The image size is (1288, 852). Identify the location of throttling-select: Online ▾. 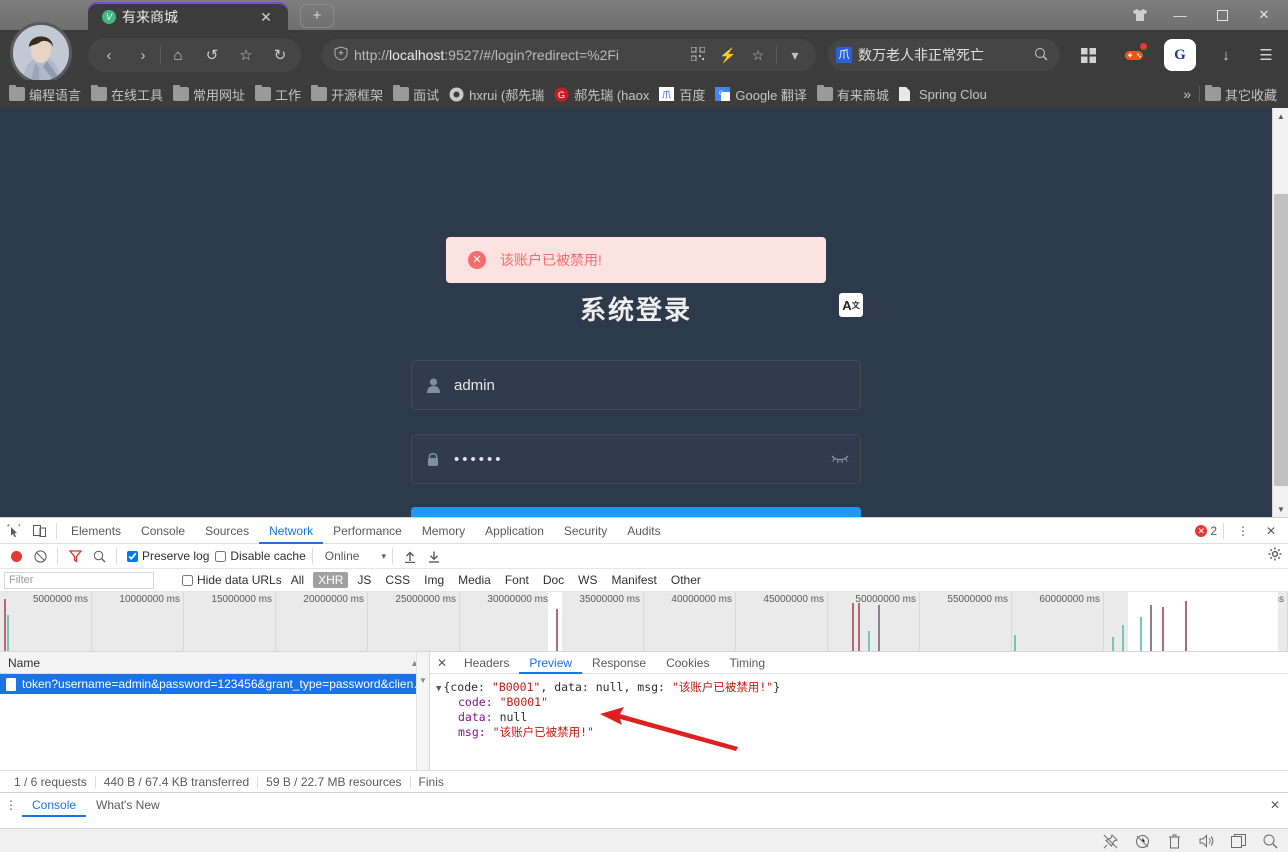
(355, 556).